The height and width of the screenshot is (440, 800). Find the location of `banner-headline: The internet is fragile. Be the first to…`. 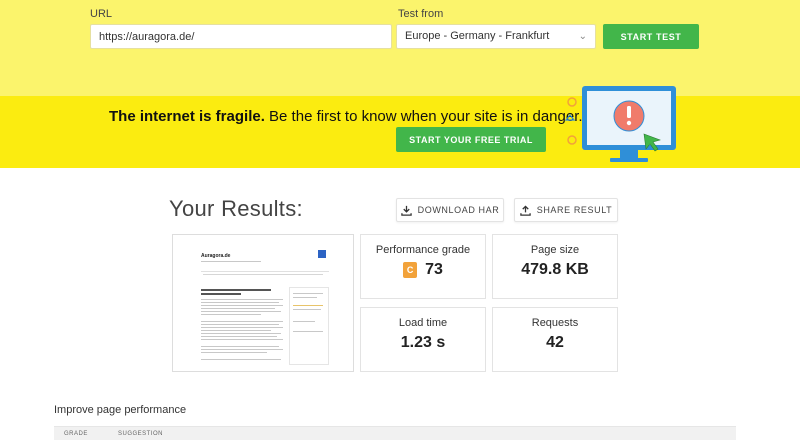

banner-headline: The internet is fragile. Be the first to… is located at coordinates (346, 116).